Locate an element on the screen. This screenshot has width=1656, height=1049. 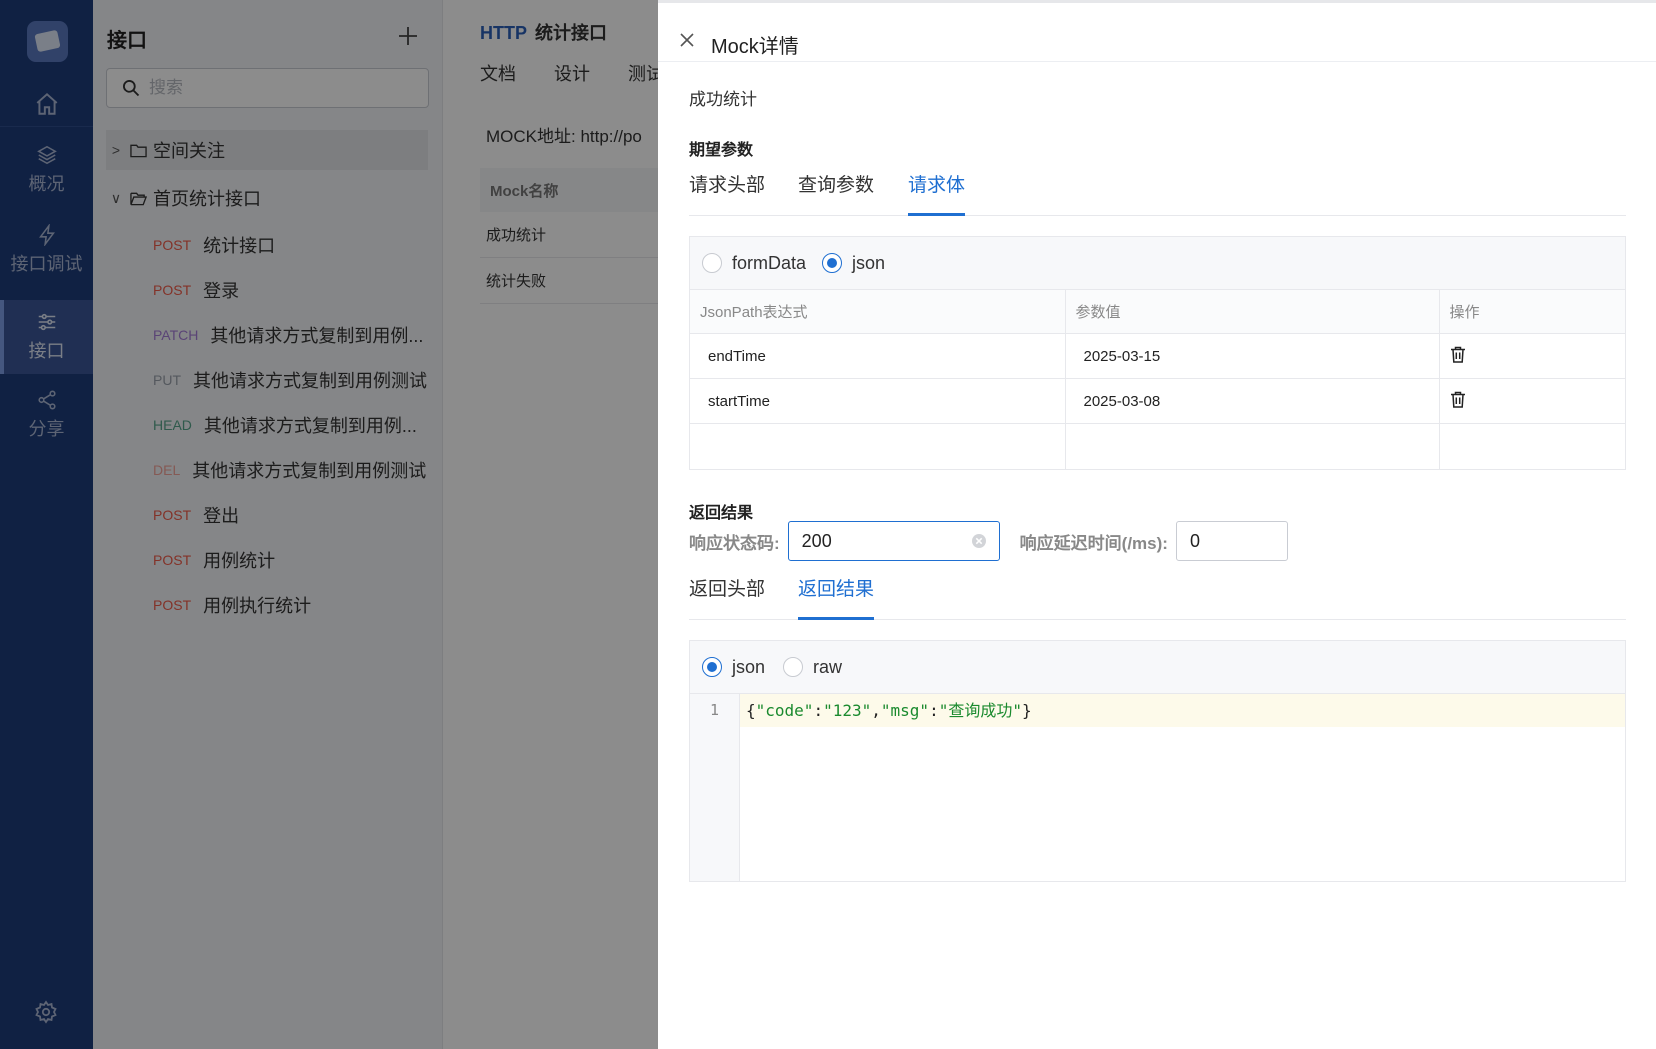
drawer-title: Mock详情 is located at coordinates (755, 47).